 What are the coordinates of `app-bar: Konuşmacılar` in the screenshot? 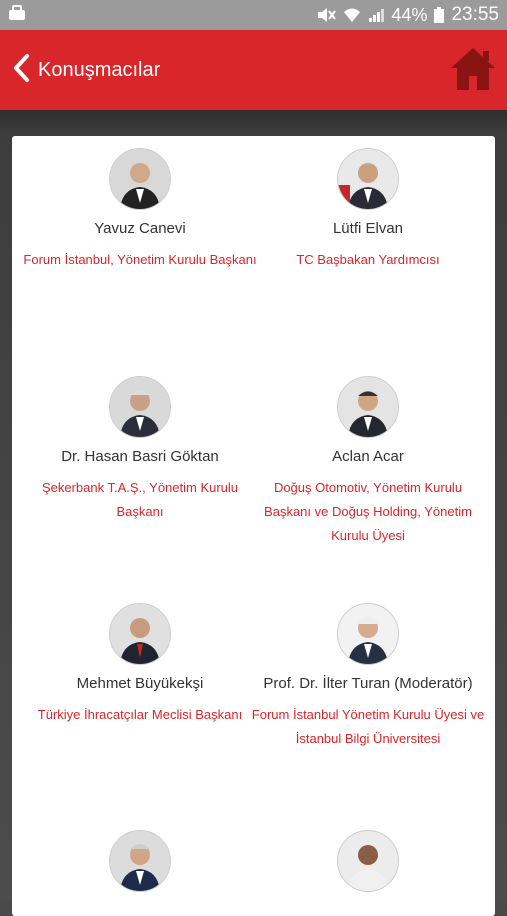 It's located at (253, 70).